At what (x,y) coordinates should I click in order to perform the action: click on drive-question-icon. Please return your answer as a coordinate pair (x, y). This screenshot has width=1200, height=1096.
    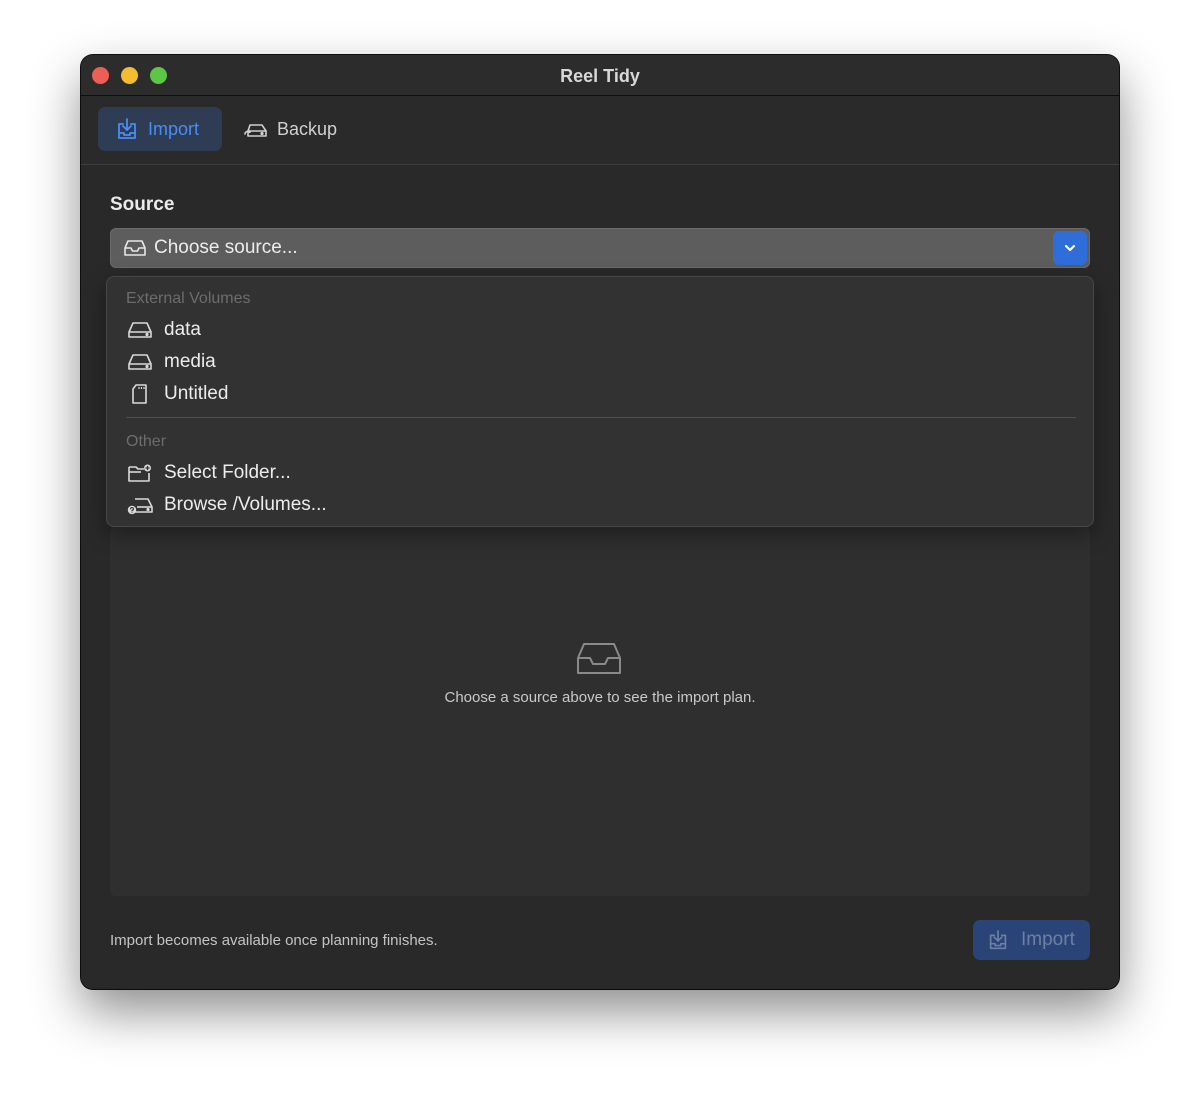
    Looking at the image, I should click on (140, 506).